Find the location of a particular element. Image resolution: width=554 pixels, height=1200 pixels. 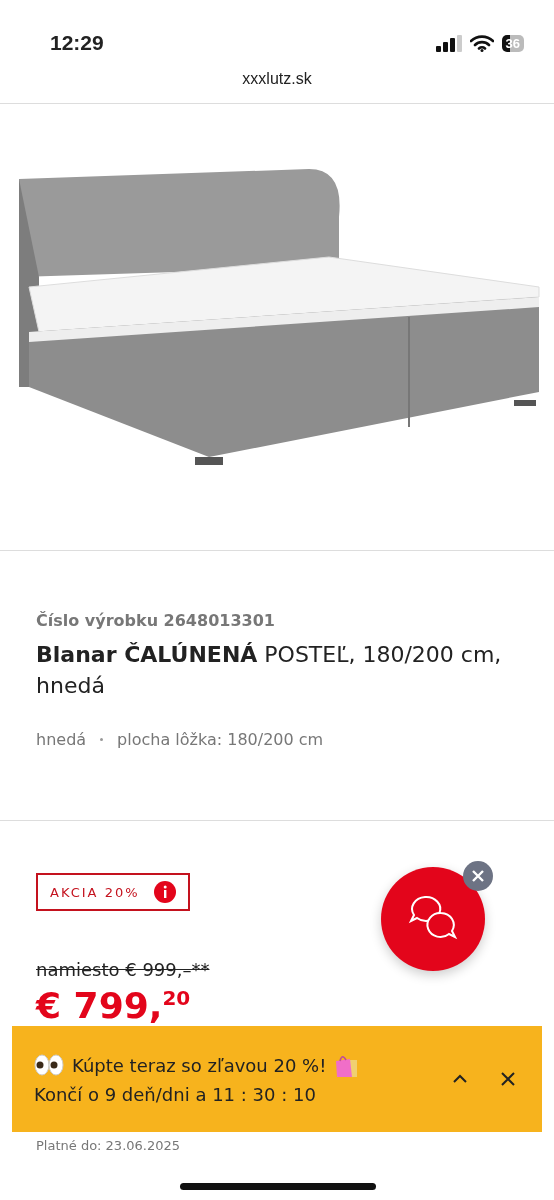

old-price: namiesto € 999,–** is located at coordinates (123, 969).